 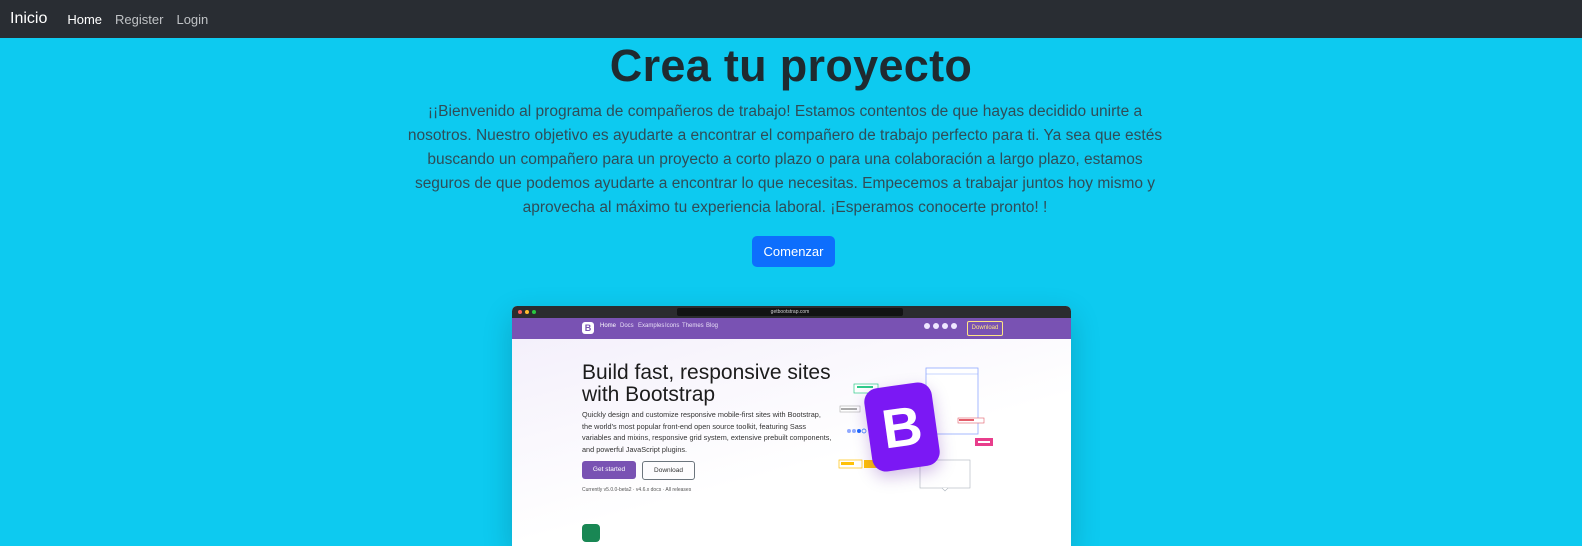 What do you see at coordinates (192, 19) in the screenshot?
I see `nav-login: Login` at bounding box center [192, 19].